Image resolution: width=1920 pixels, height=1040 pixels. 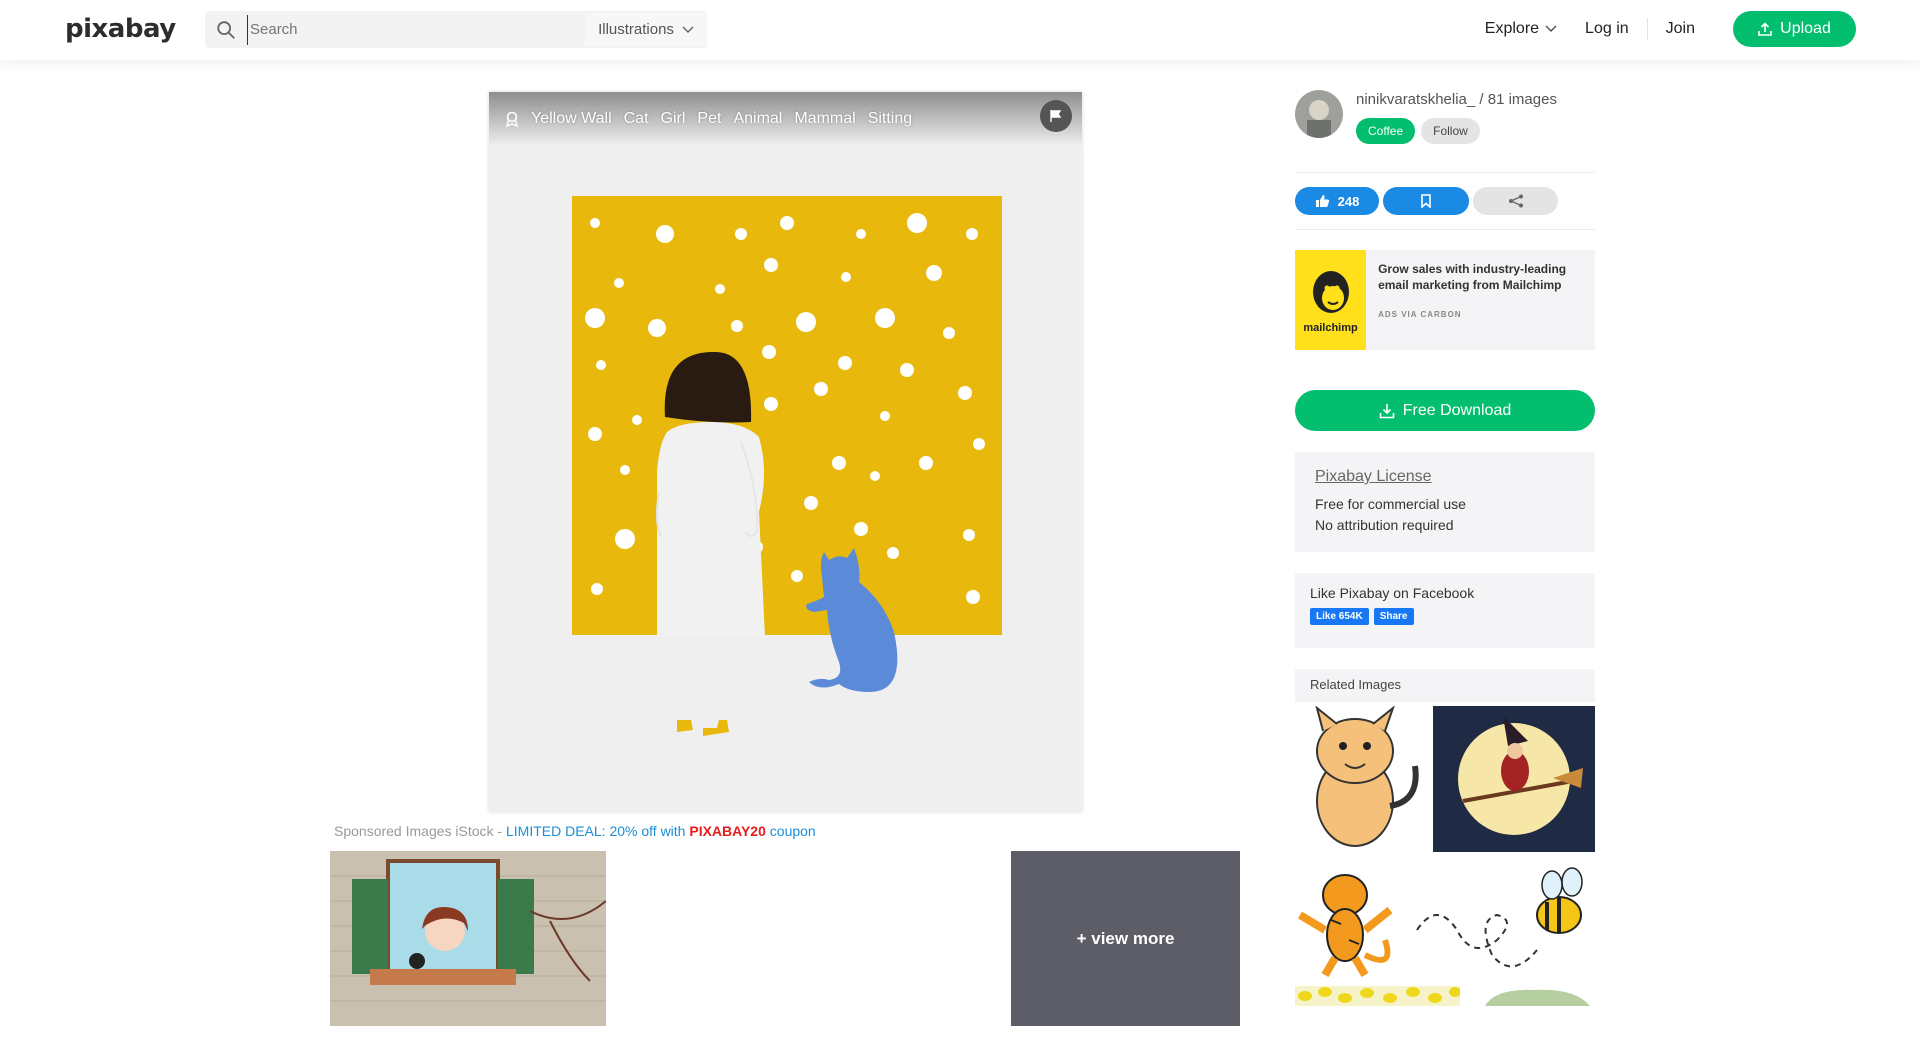 What do you see at coordinates (1647, 29) in the screenshot?
I see `nav-divider` at bounding box center [1647, 29].